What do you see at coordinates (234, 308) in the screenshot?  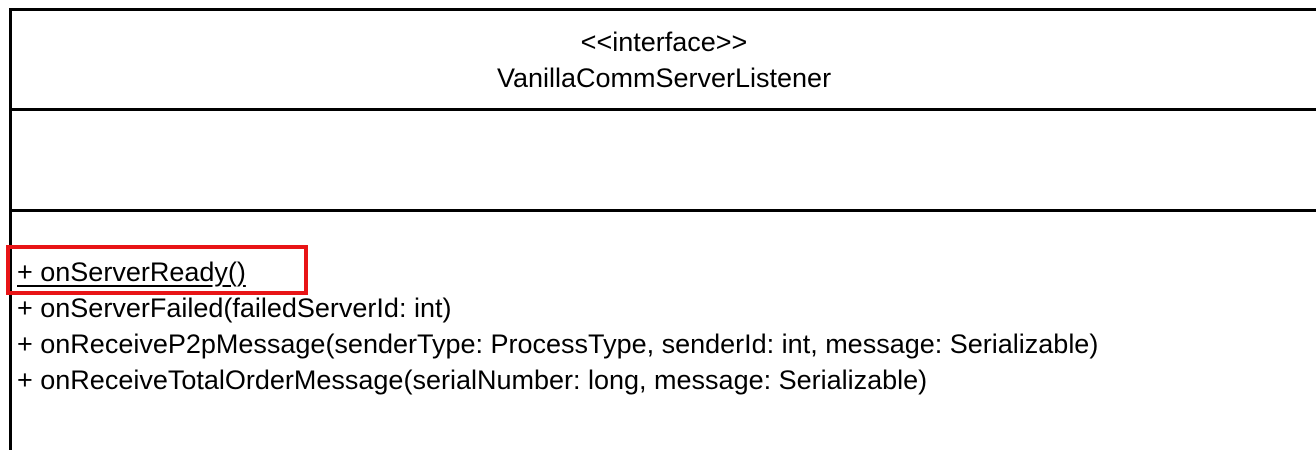 I see `method-text: + onServerFailed(failedServerId: int)` at bounding box center [234, 308].